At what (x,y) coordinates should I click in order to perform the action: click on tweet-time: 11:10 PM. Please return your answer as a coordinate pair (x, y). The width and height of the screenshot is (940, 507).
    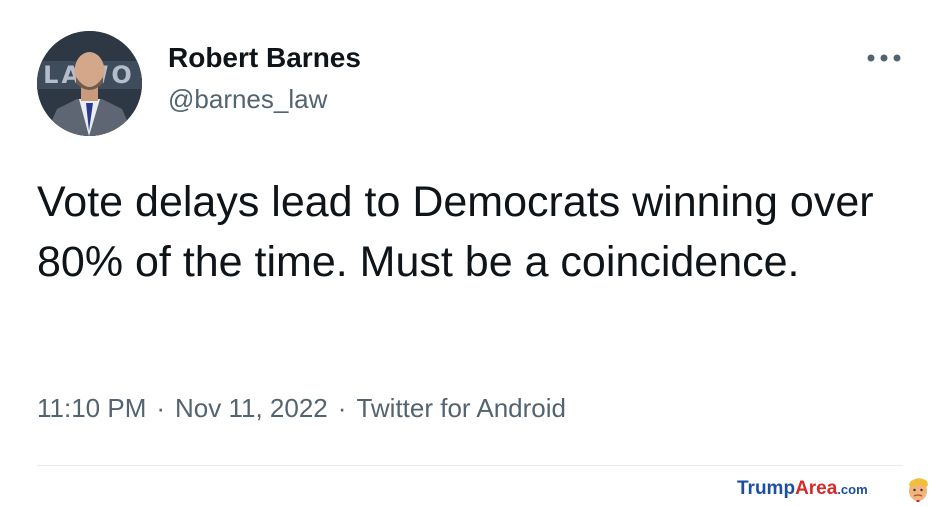
    Looking at the image, I should click on (91, 408).